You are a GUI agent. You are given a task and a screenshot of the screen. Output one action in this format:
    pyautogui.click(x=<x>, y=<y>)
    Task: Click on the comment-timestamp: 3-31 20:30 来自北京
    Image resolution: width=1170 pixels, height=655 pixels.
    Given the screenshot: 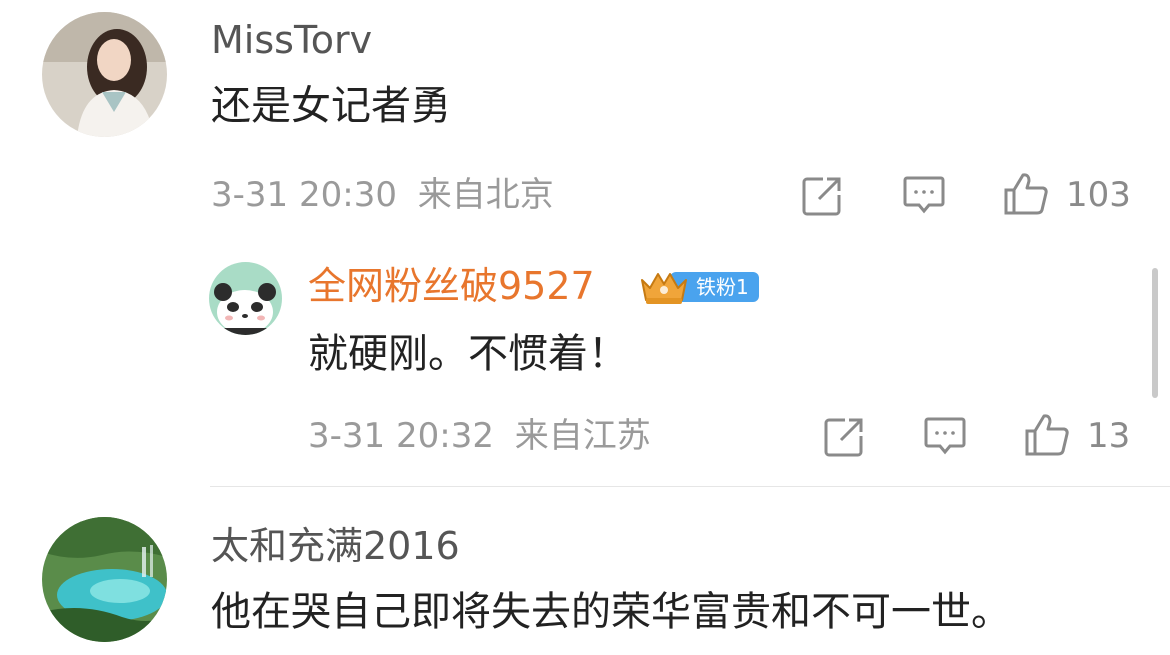 What is the action you would take?
    pyautogui.click(x=382, y=195)
    